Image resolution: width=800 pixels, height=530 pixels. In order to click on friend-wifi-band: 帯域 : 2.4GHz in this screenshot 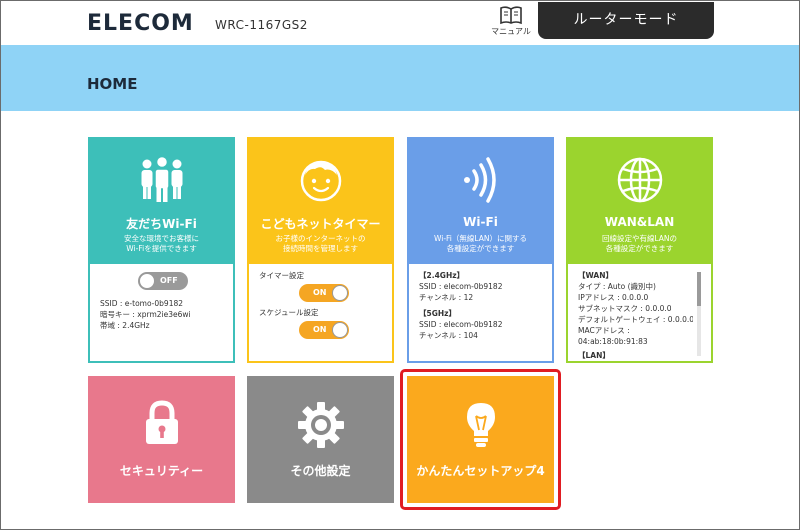, I will do `click(125, 325)`.